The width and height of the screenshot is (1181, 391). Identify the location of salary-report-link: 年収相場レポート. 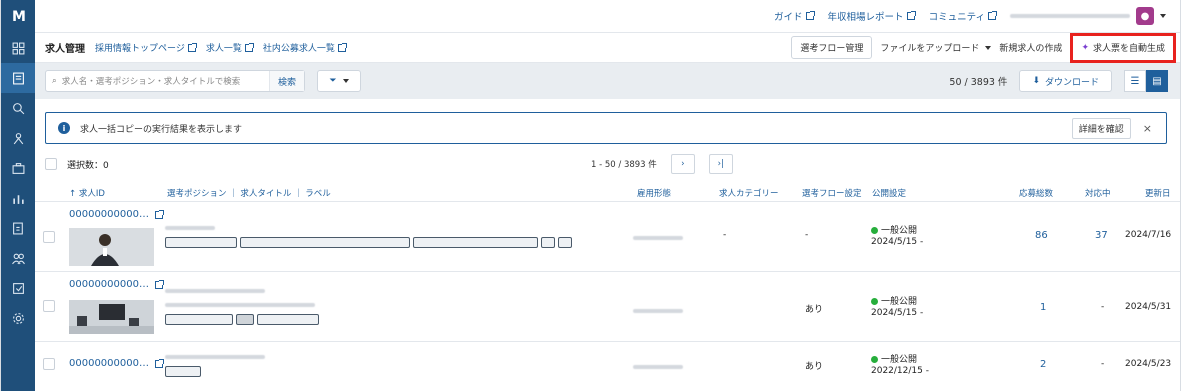
(871, 16).